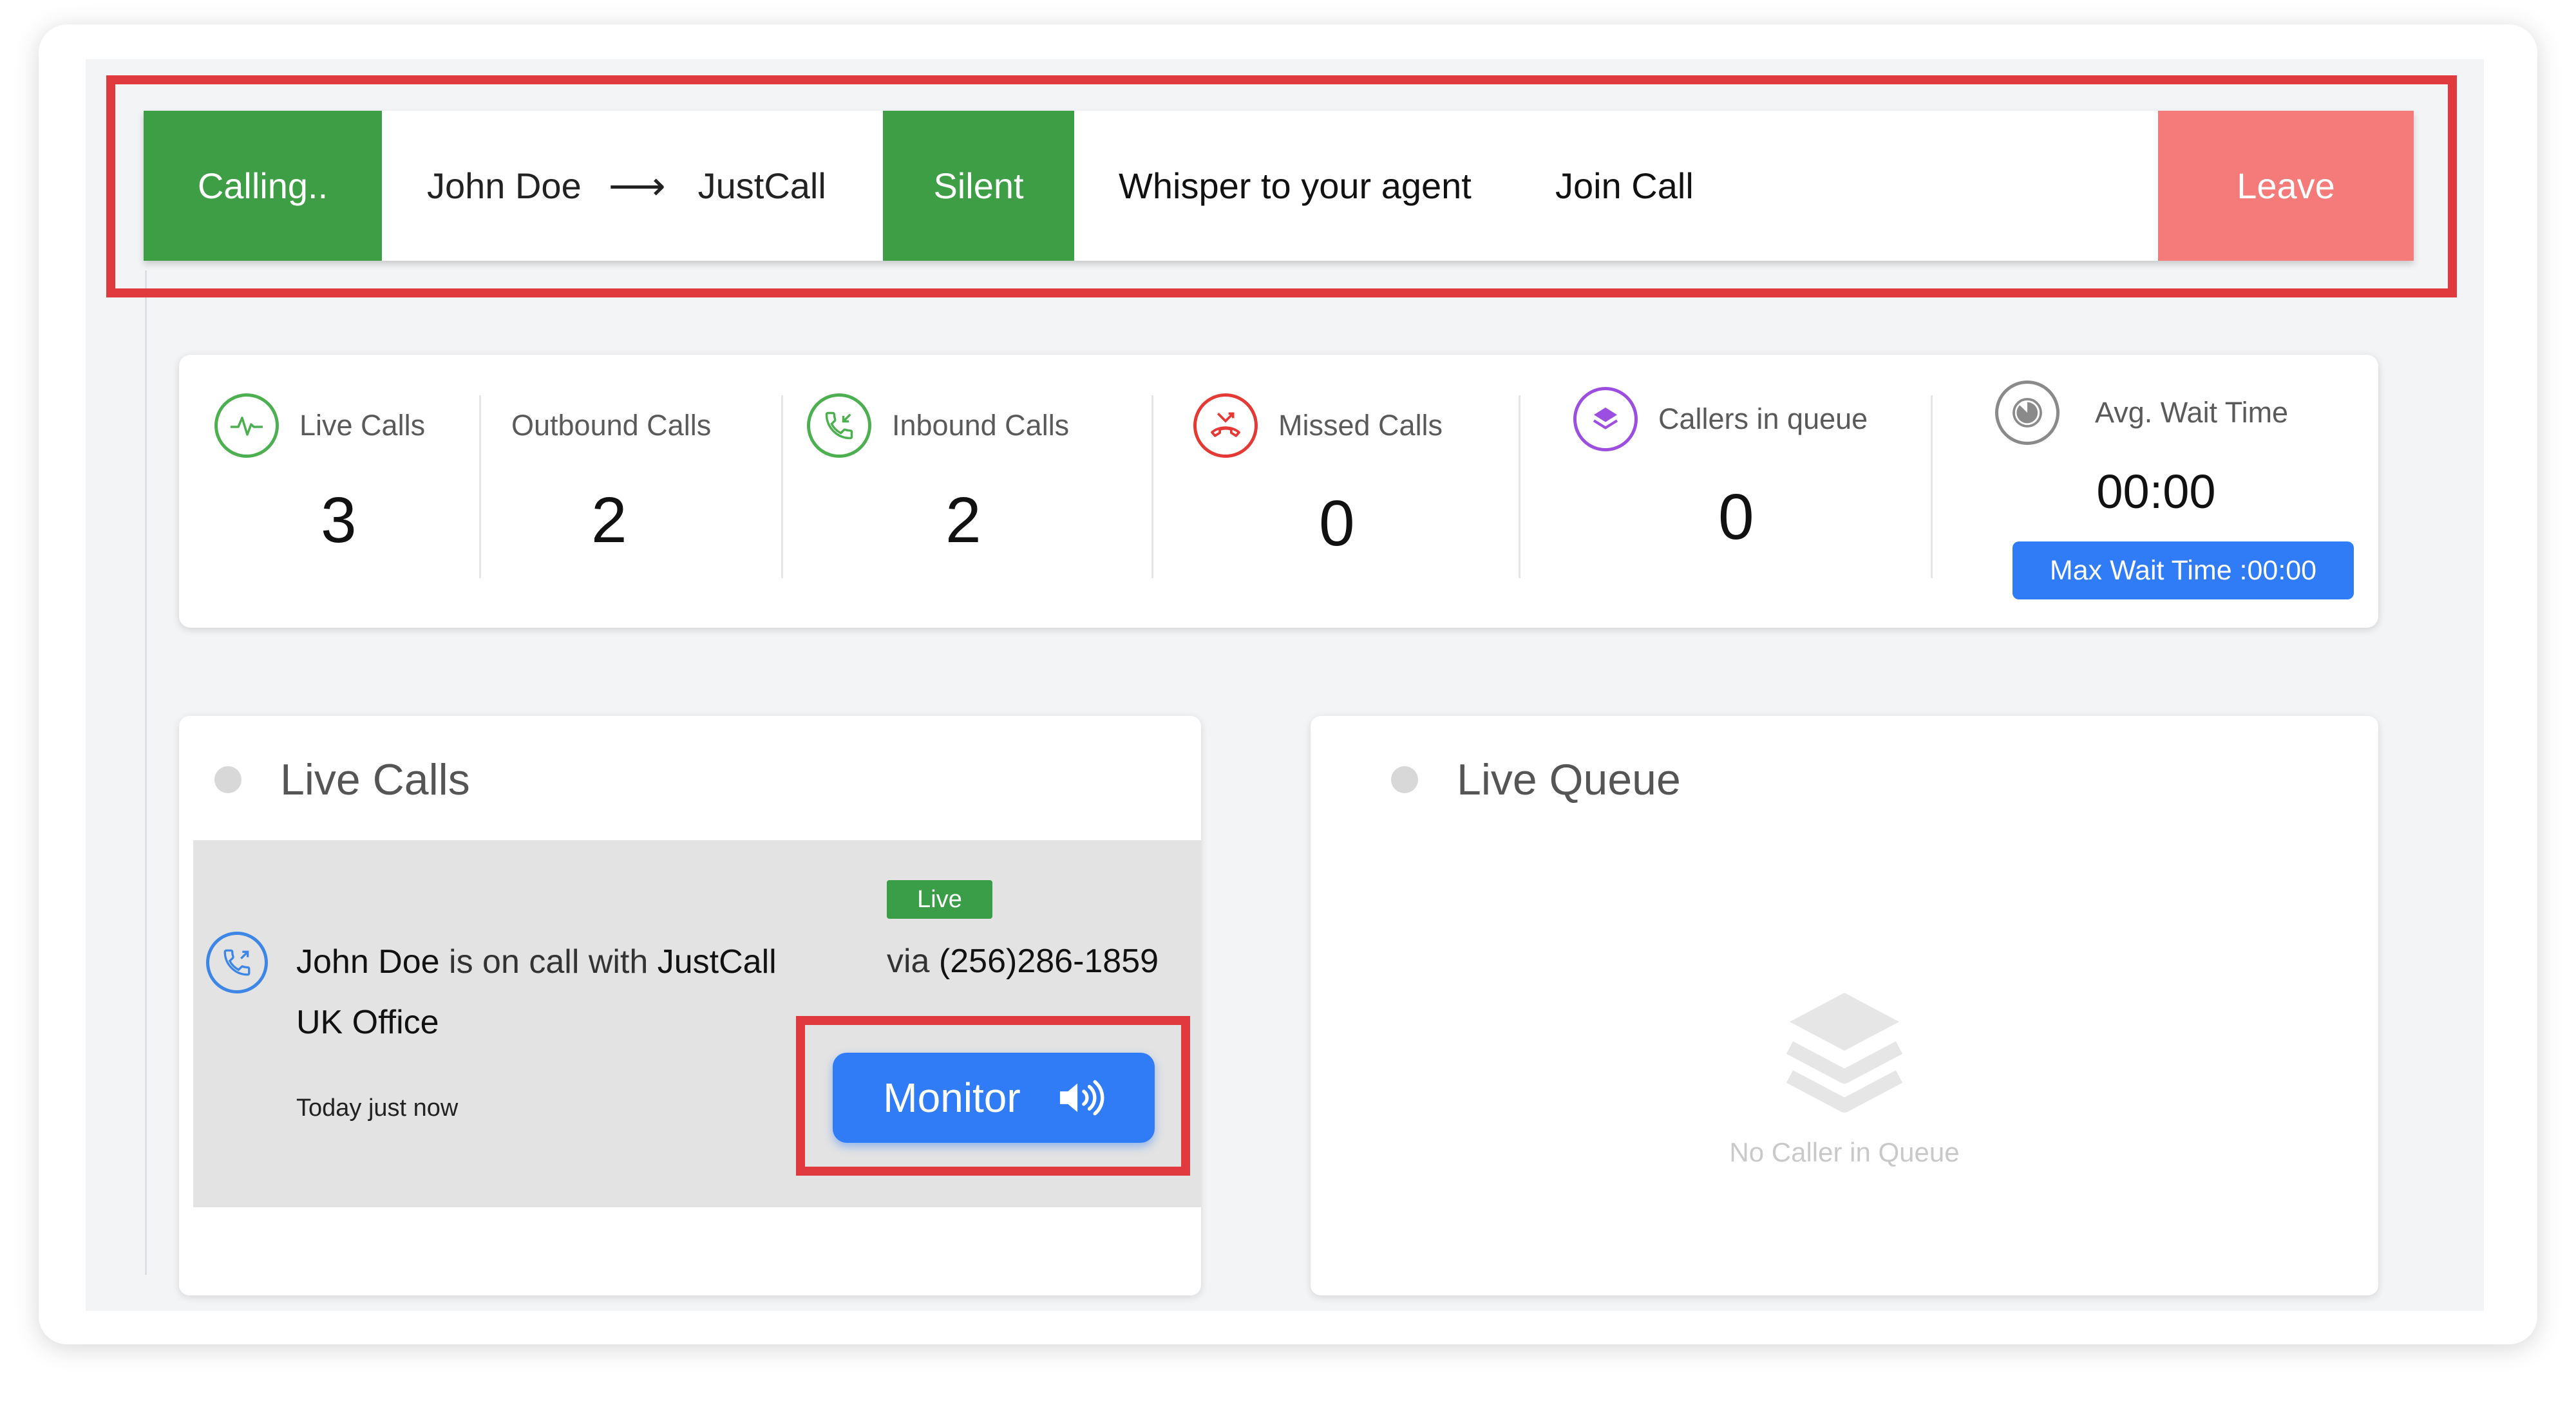 The width and height of the screenshot is (2576, 1401). I want to click on layers-icon, so click(1605, 419).